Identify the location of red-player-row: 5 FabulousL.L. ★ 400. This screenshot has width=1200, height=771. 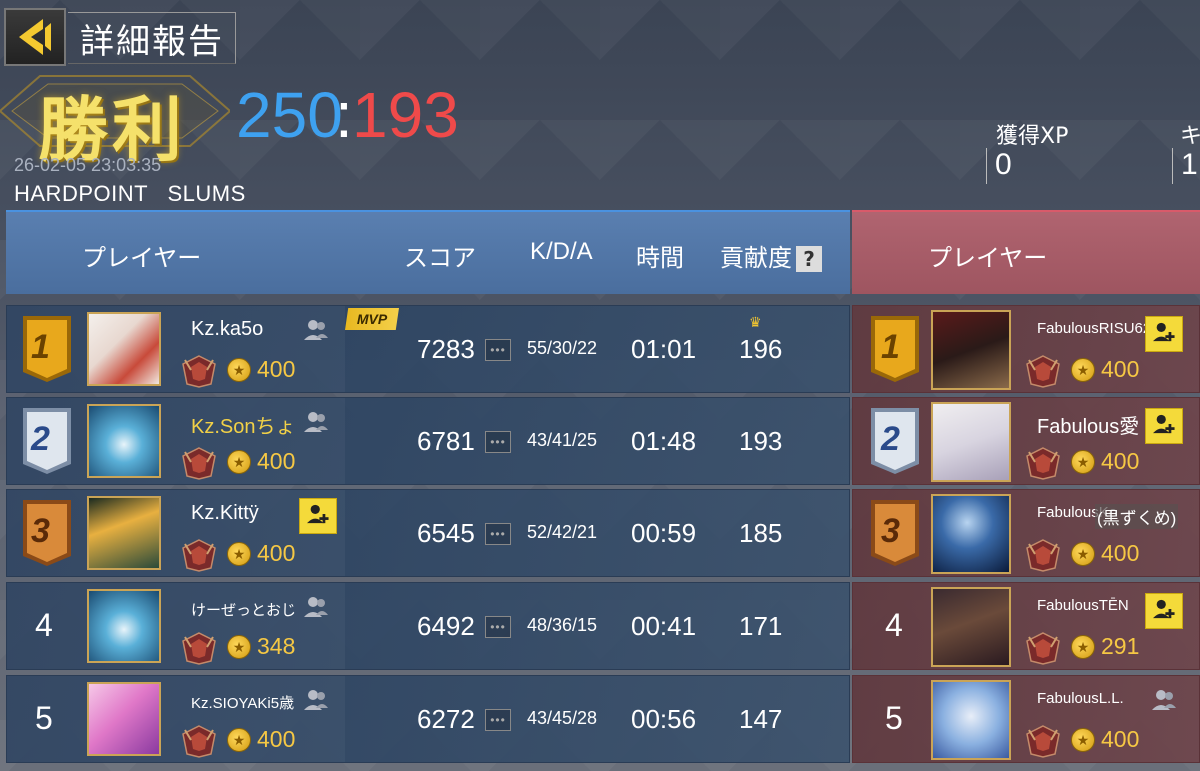
(1026, 719).